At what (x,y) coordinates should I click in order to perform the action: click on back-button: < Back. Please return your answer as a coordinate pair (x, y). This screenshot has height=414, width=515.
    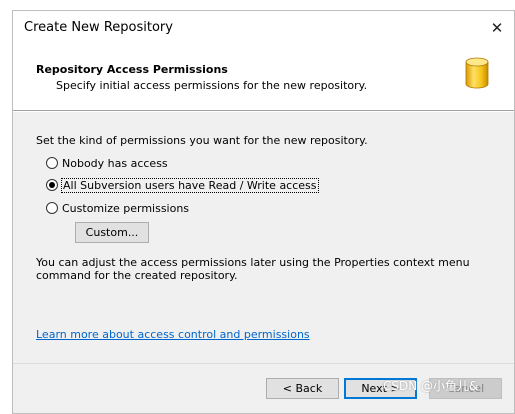
    Looking at the image, I should click on (302, 388).